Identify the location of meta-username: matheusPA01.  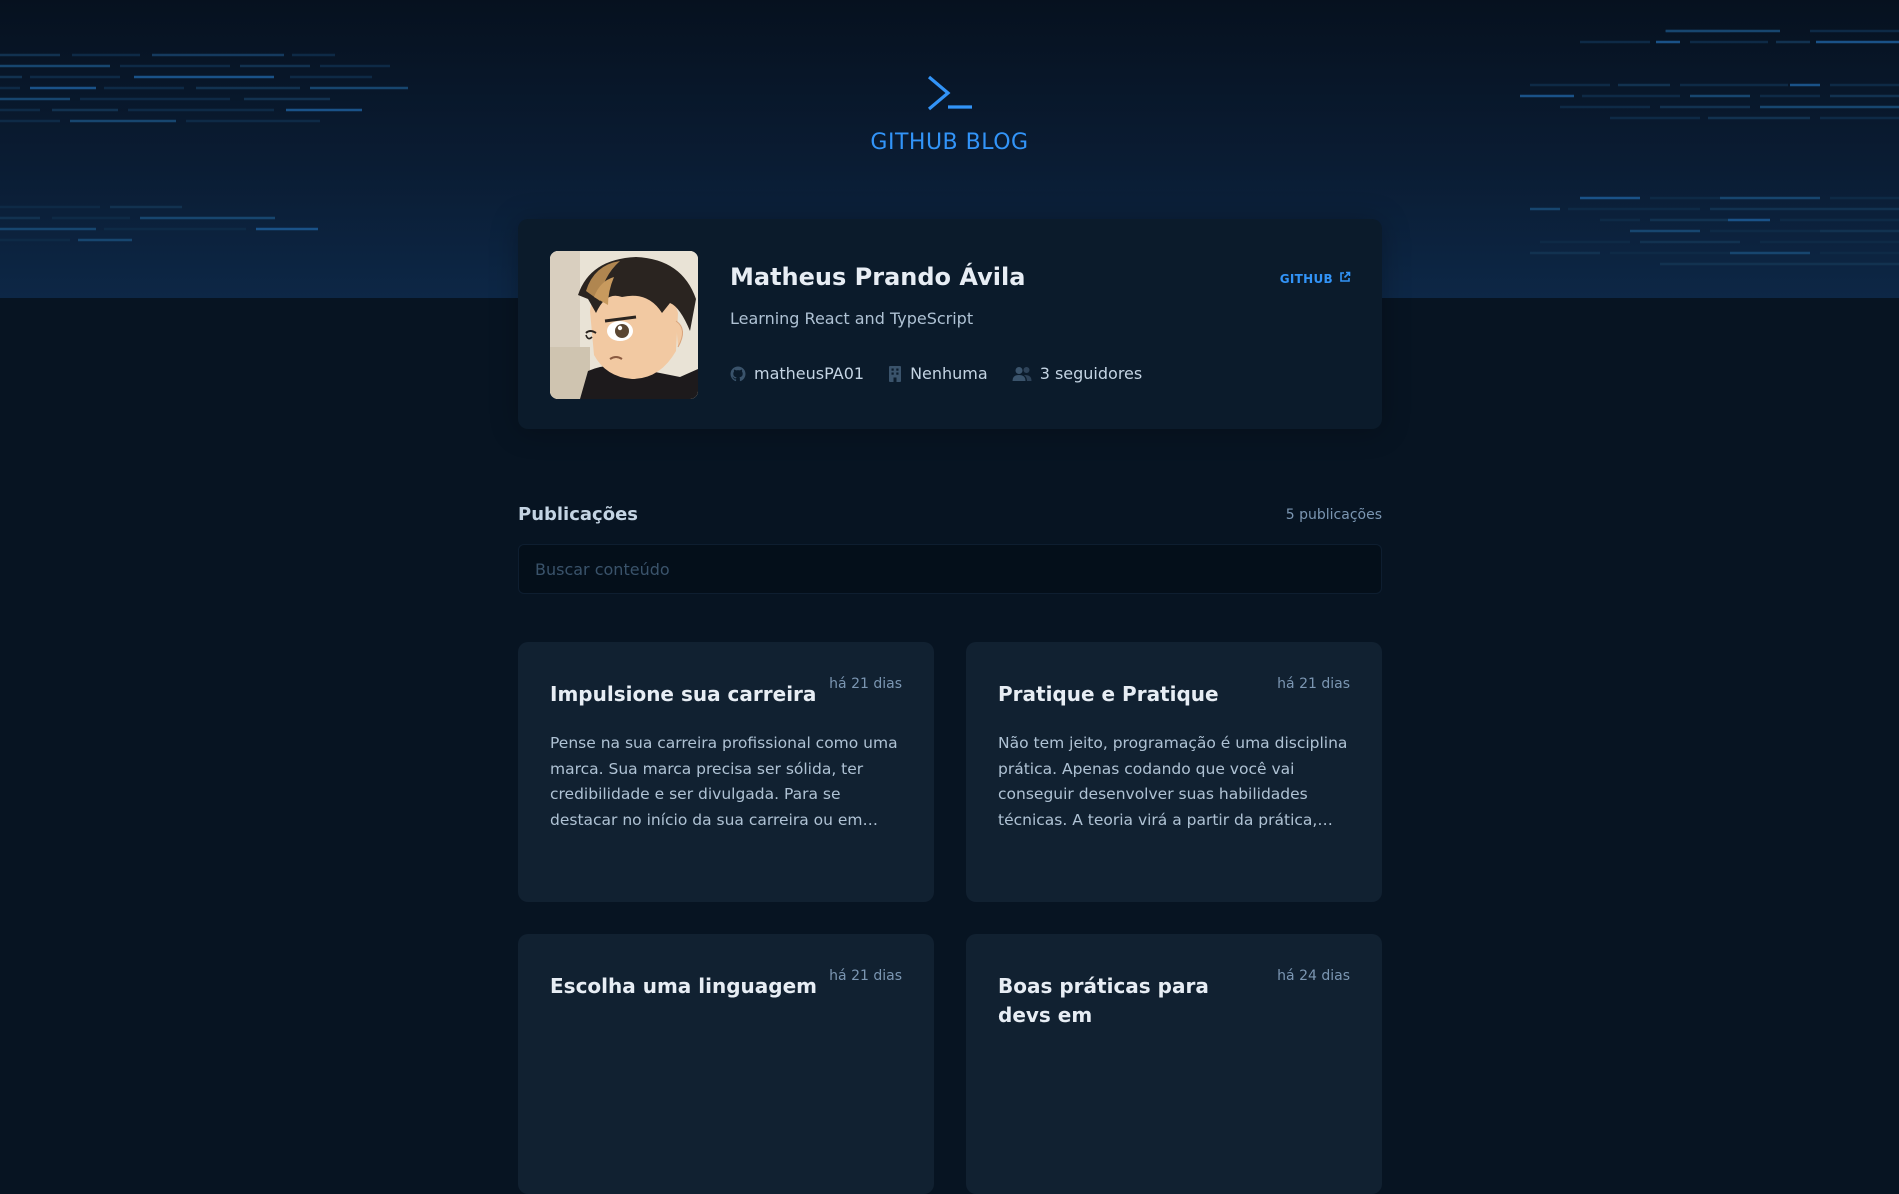
(797, 373).